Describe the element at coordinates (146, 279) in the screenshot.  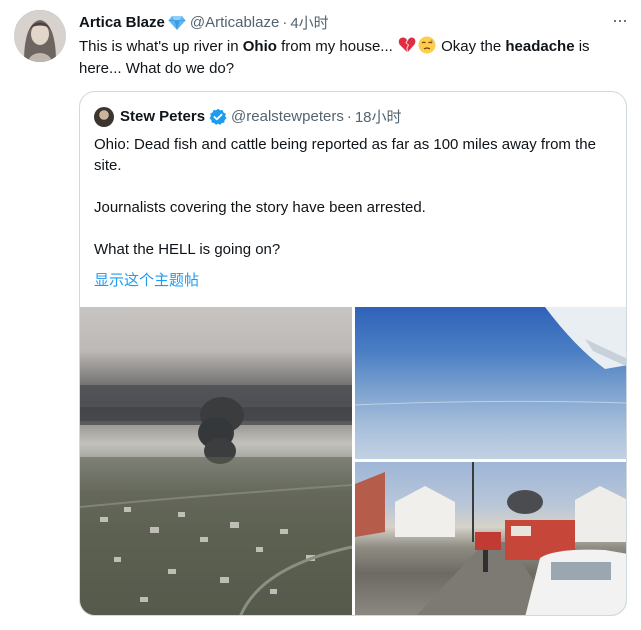
I see `show-thread-link: 显示这个主题帖` at that location.